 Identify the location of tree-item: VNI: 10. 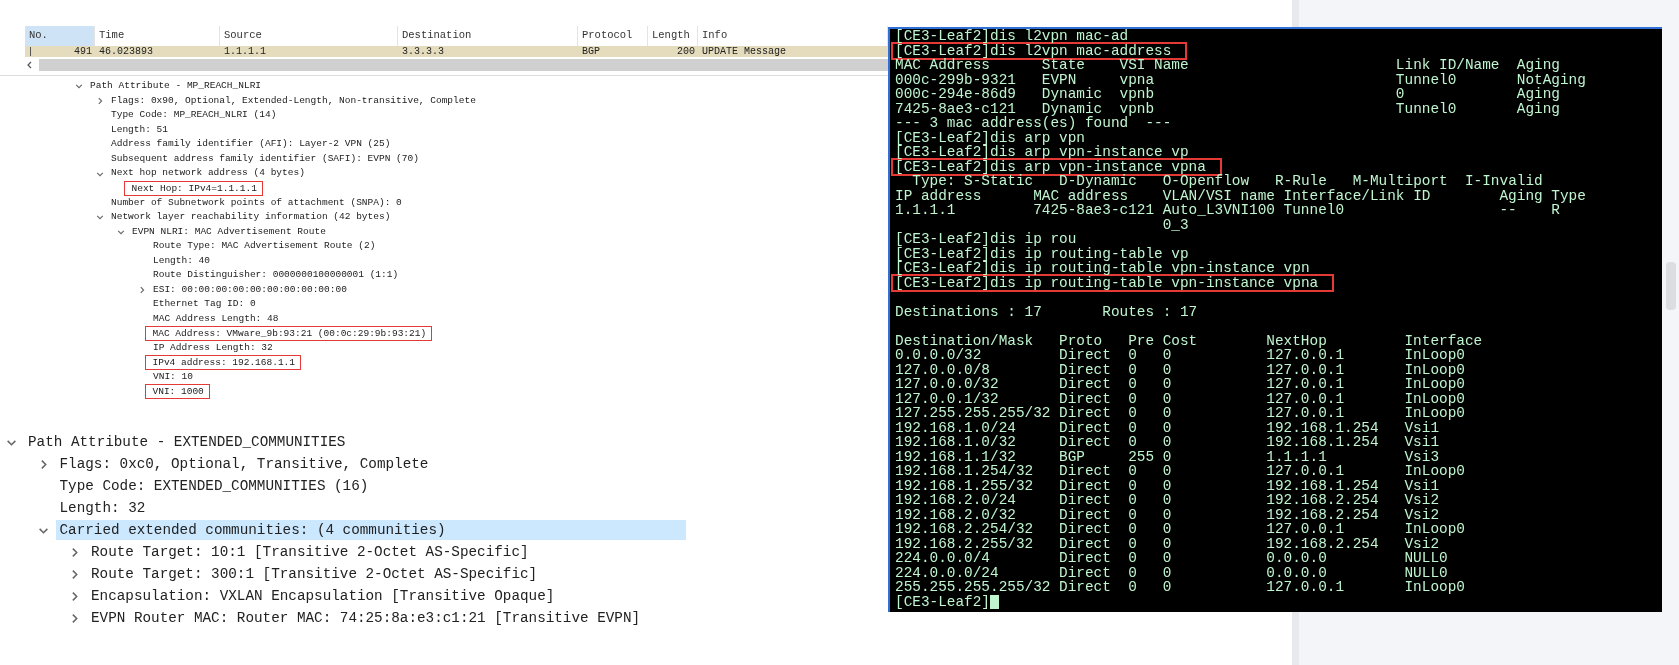
(173, 377).